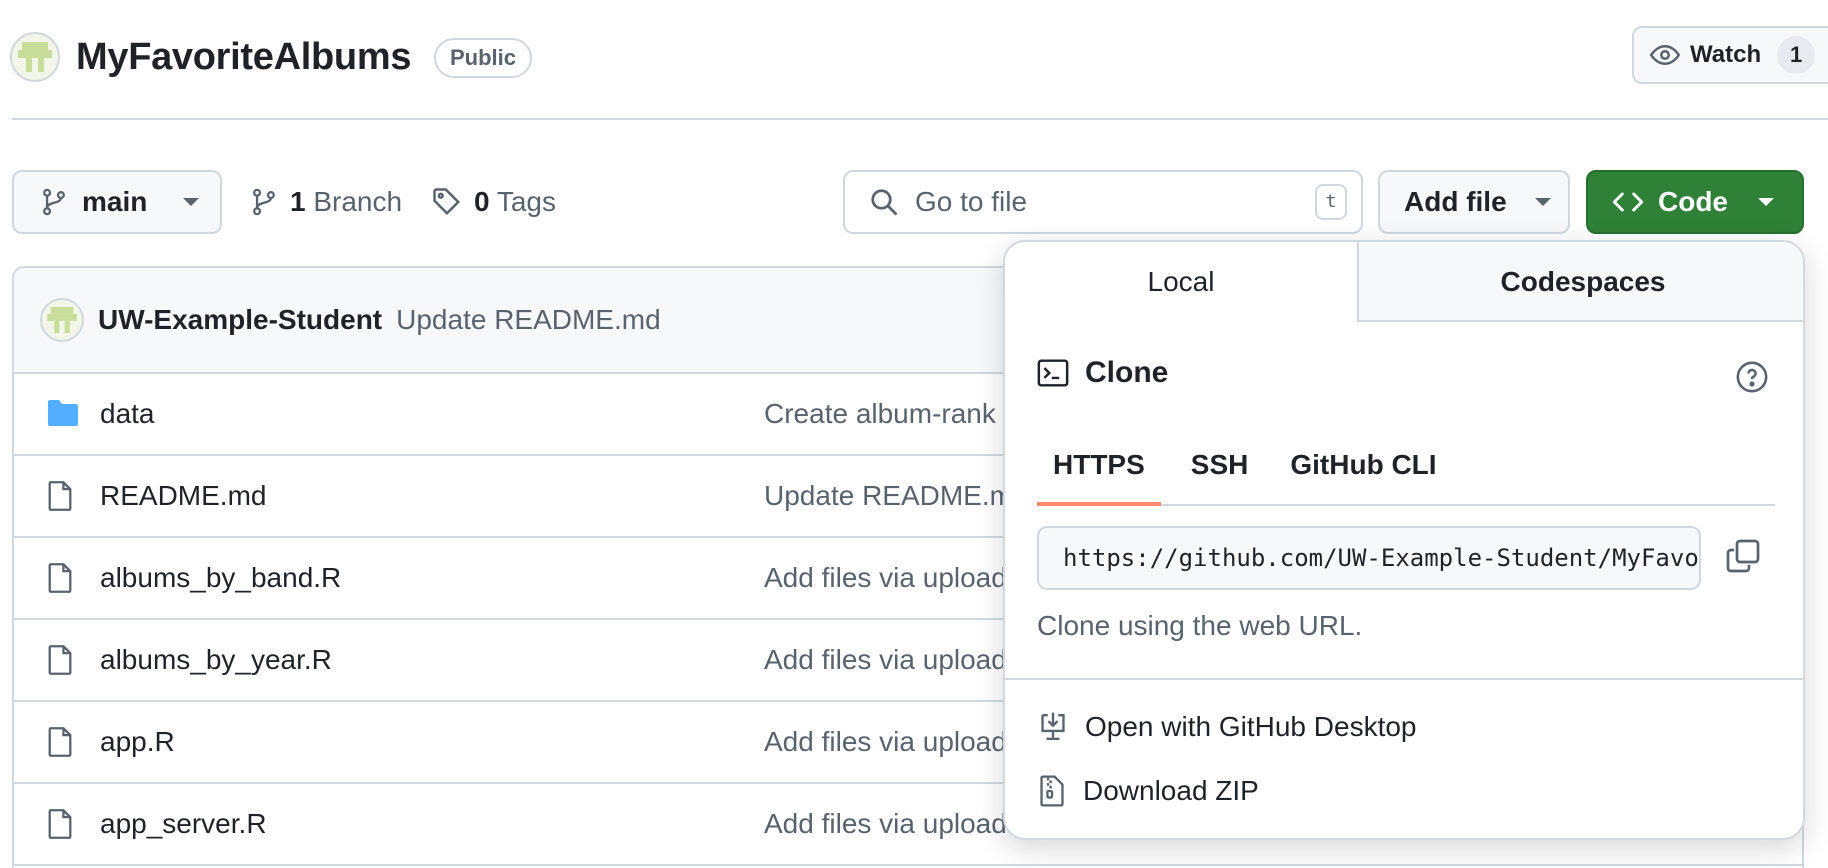 The height and width of the screenshot is (868, 1828). I want to click on tags-link: 0 Tags, so click(494, 202).